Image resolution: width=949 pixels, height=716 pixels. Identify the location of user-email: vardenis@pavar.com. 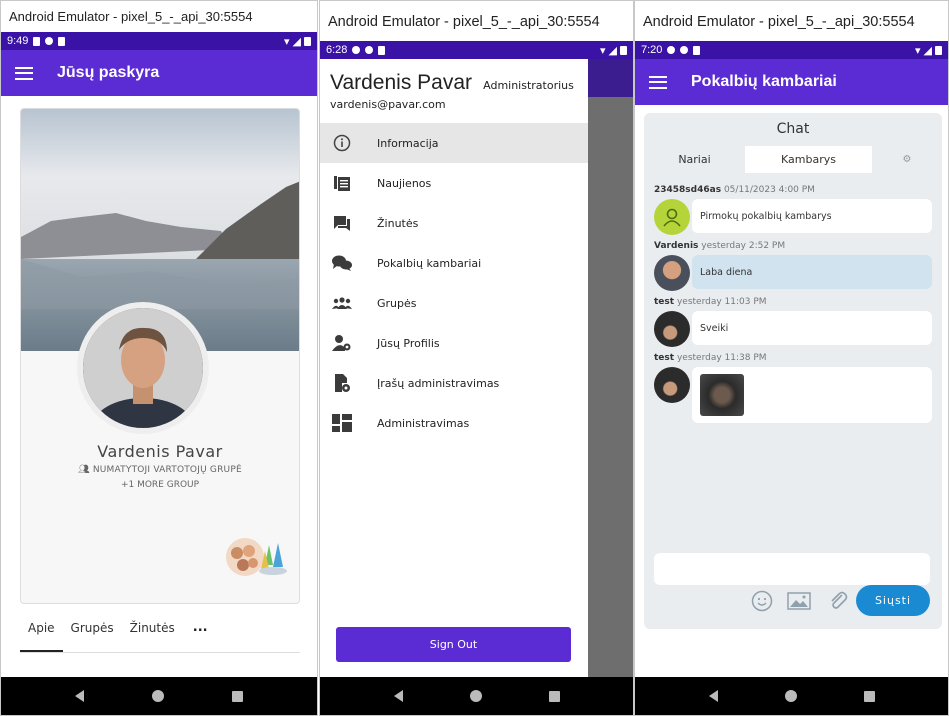
(388, 104).